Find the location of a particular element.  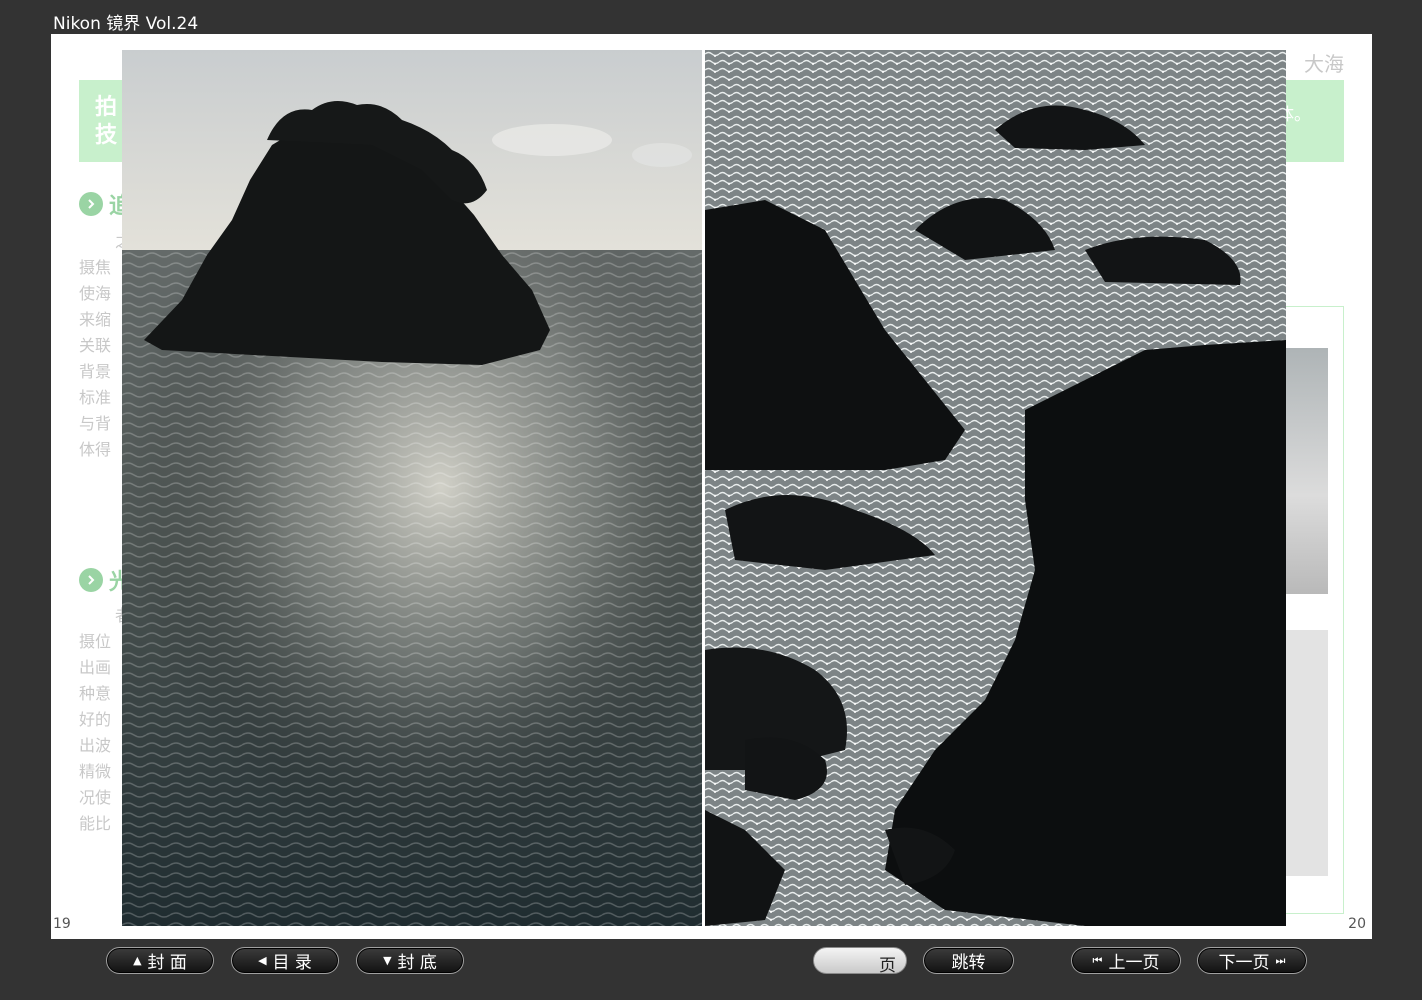

page-number-input is located at coordinates (850, 961).